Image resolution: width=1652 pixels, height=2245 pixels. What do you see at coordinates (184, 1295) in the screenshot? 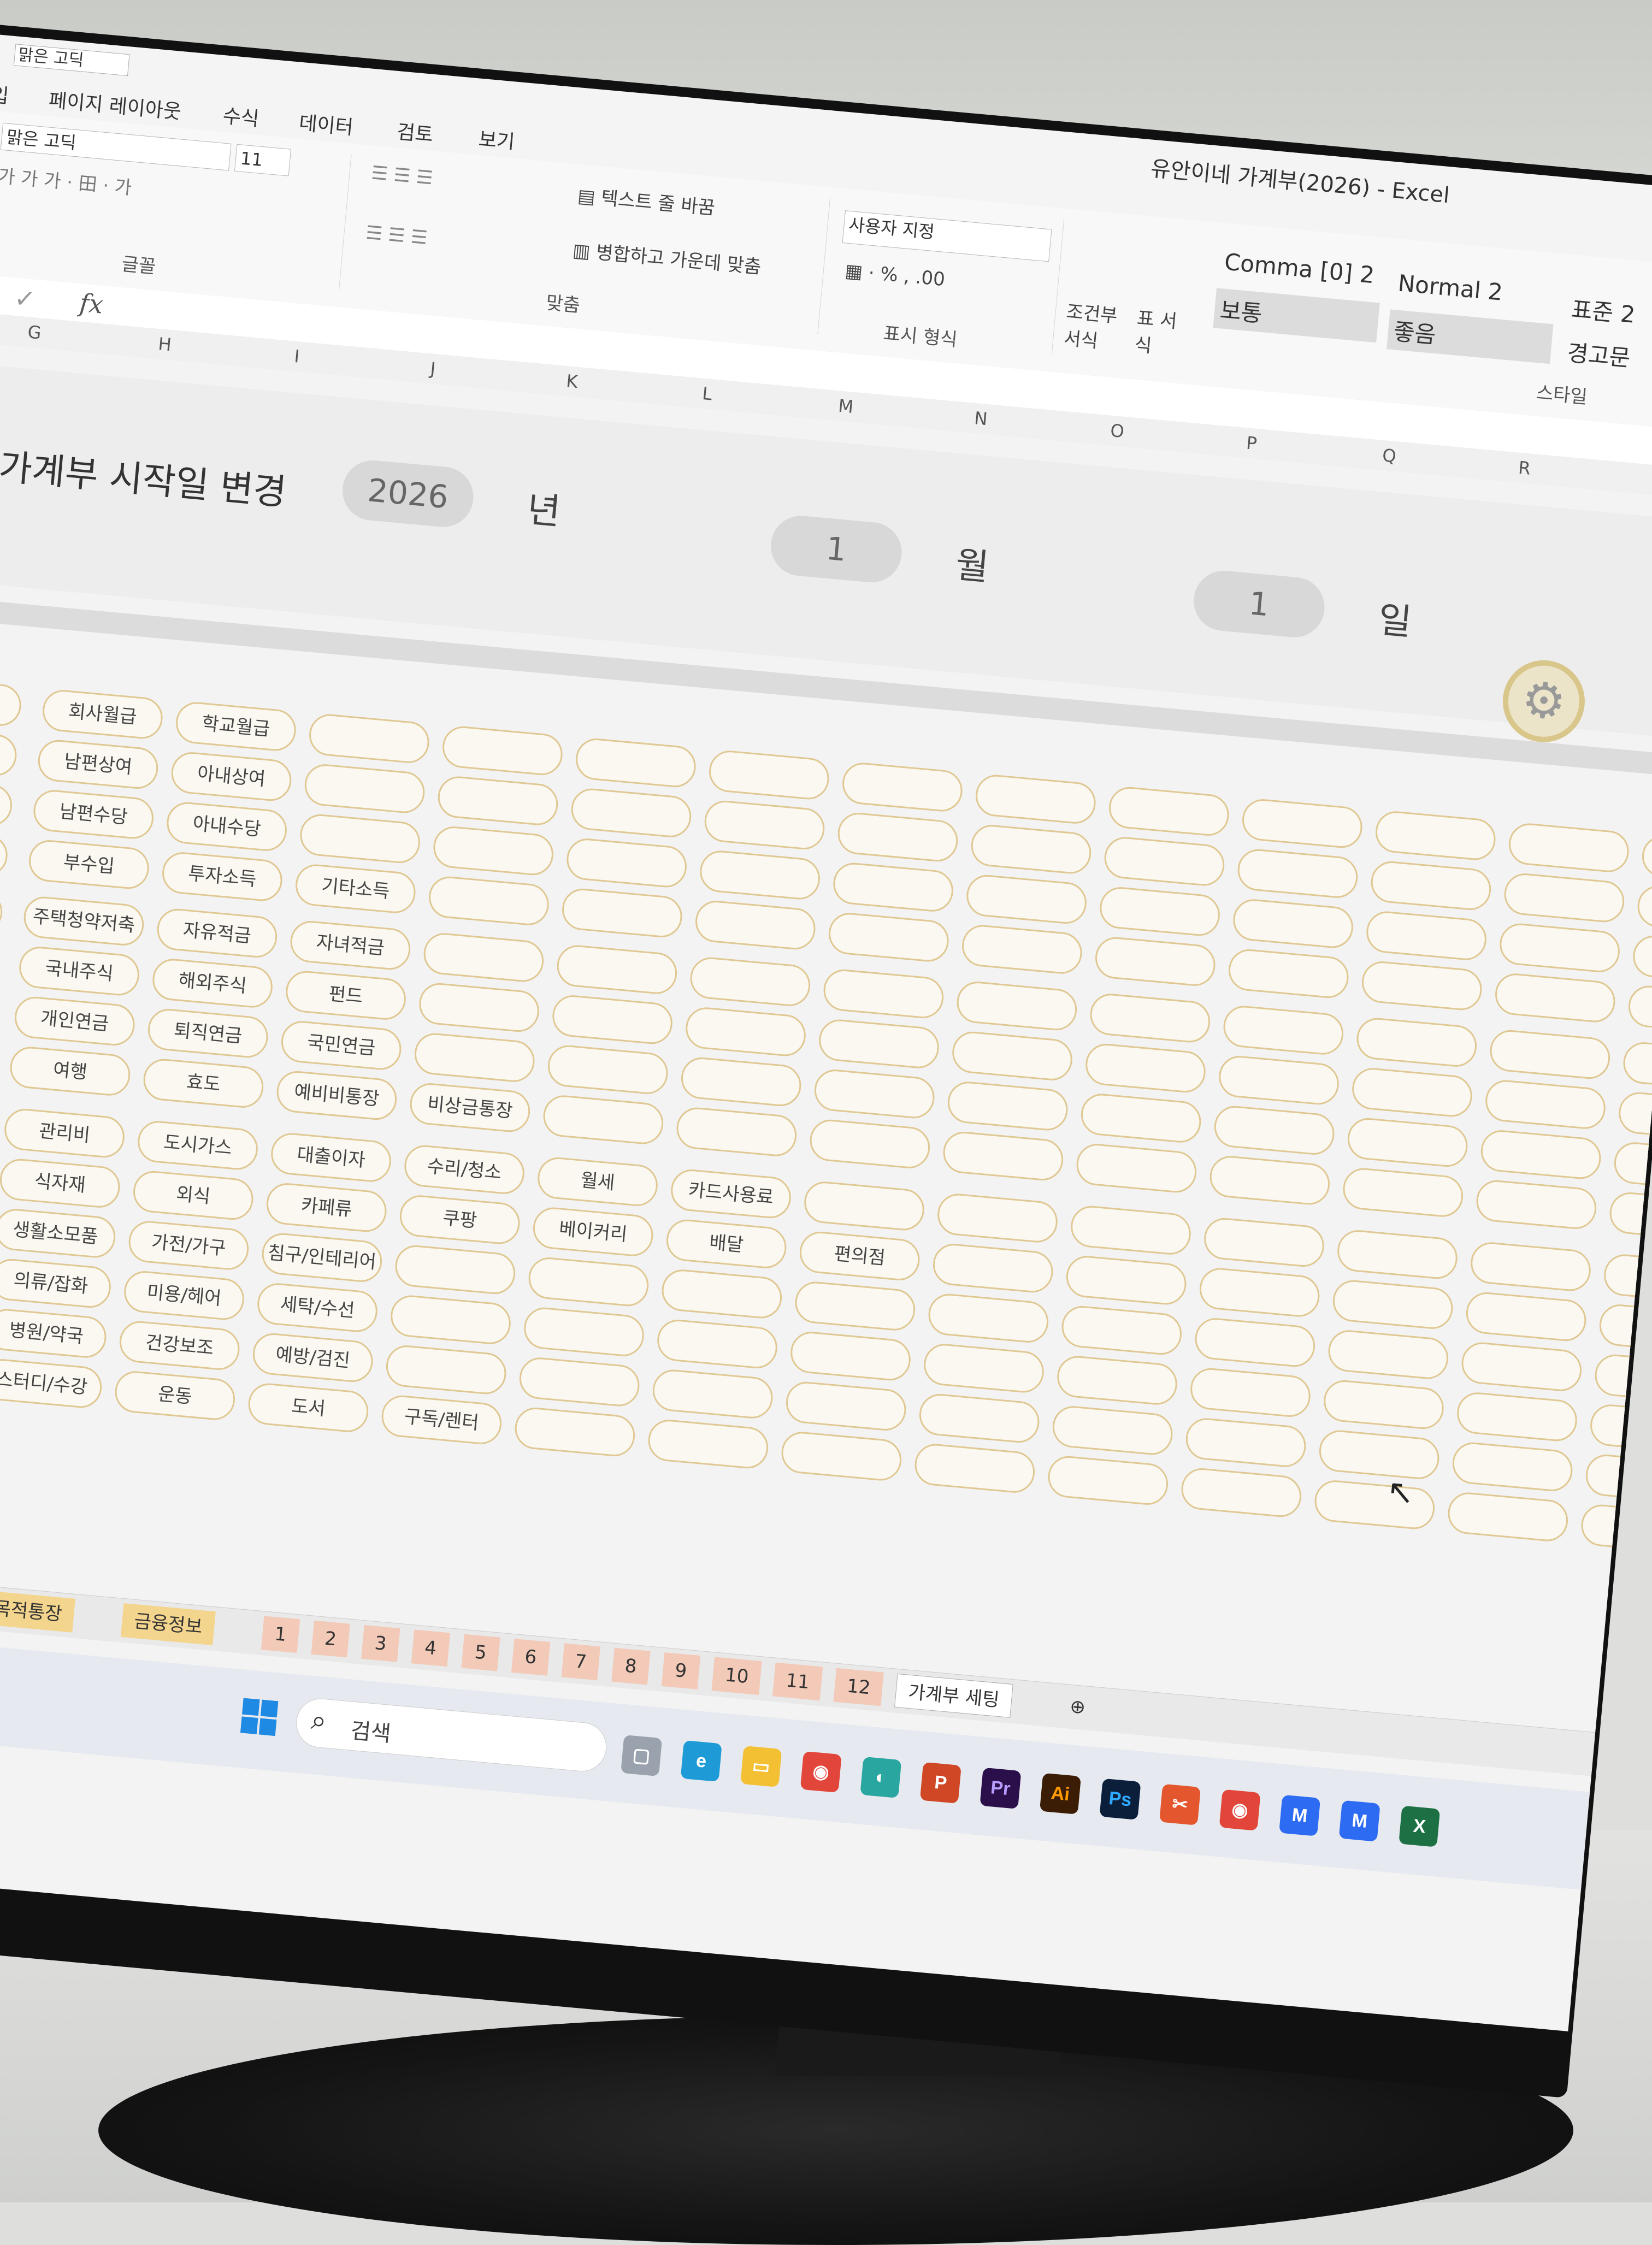
I see `category-chip: 미용/헤어` at bounding box center [184, 1295].